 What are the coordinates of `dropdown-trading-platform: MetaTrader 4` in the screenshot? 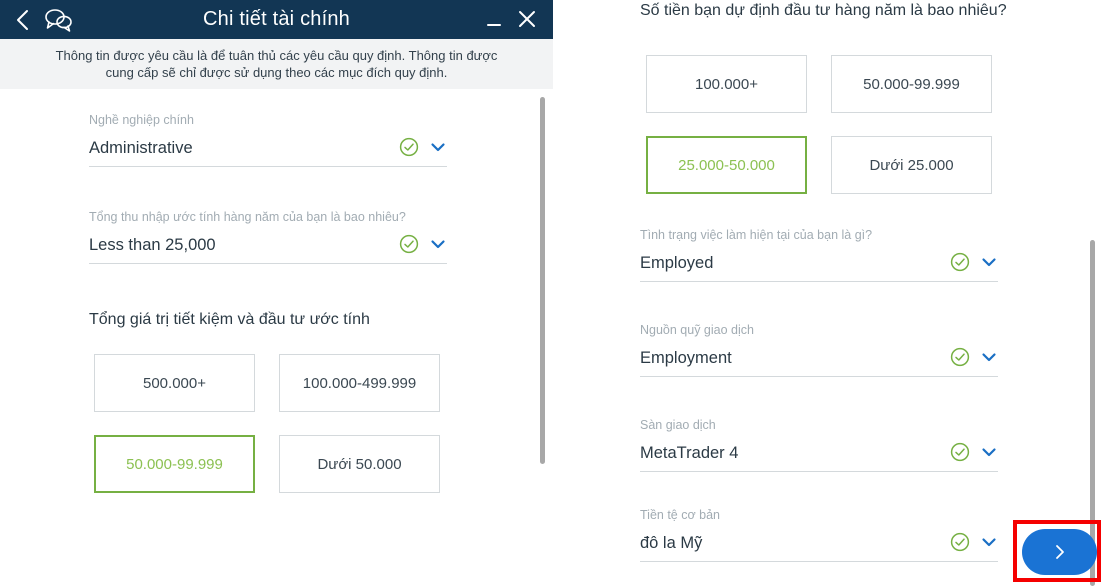 It's located at (819, 456).